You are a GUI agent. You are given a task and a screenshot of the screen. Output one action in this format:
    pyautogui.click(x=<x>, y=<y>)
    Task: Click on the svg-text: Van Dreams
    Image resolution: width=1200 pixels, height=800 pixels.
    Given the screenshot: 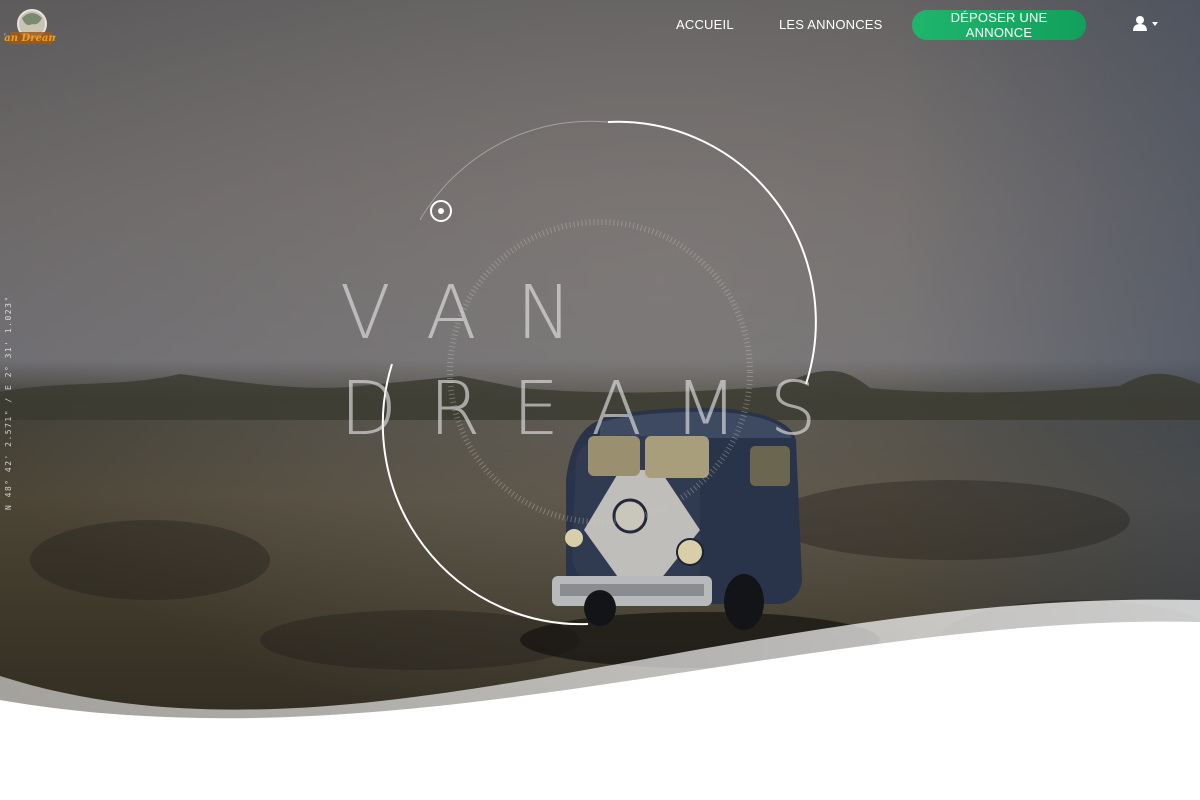 What is the action you would take?
    pyautogui.click(x=30, y=38)
    